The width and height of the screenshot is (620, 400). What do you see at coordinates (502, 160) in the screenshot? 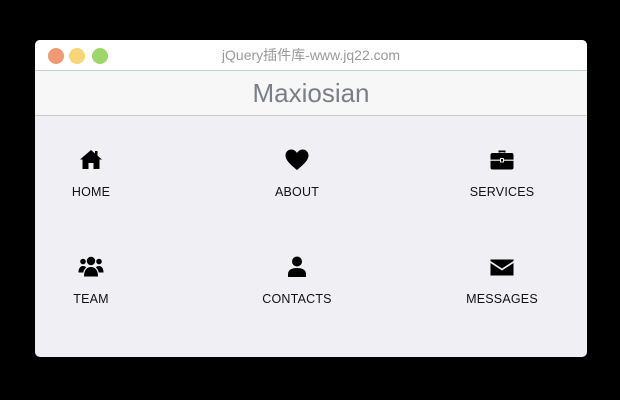
I see `briefcase-icon` at bounding box center [502, 160].